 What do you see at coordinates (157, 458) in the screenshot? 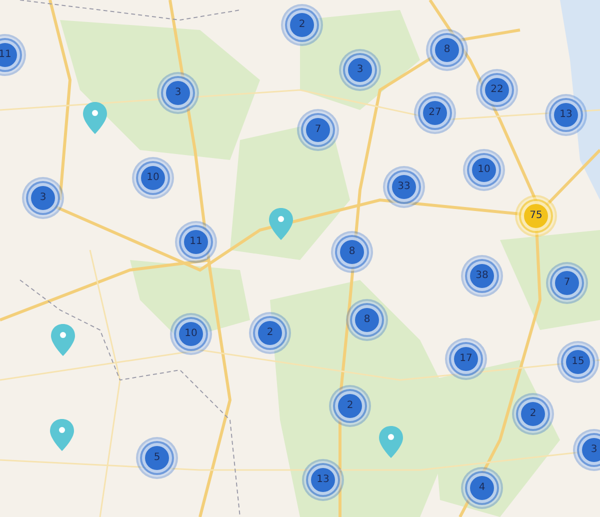
I see `cluster-marker: 5` at bounding box center [157, 458].